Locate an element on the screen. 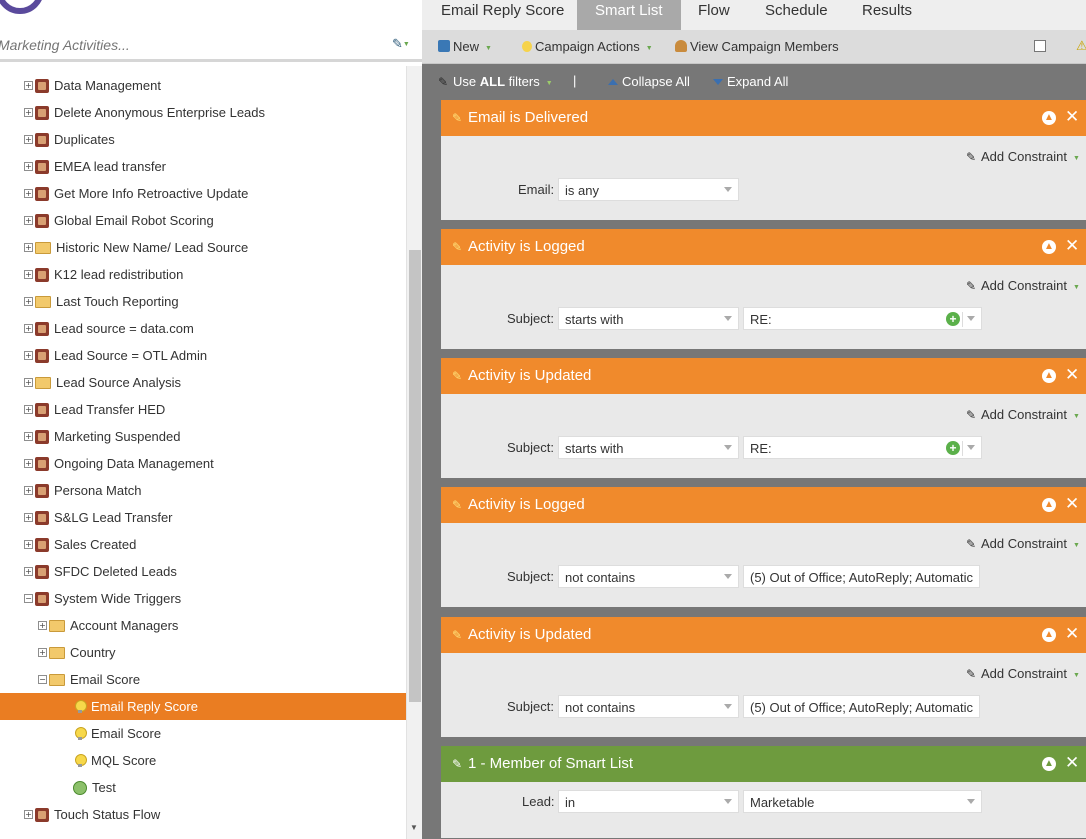  tree-item: + Duplicates is located at coordinates (203, 139).